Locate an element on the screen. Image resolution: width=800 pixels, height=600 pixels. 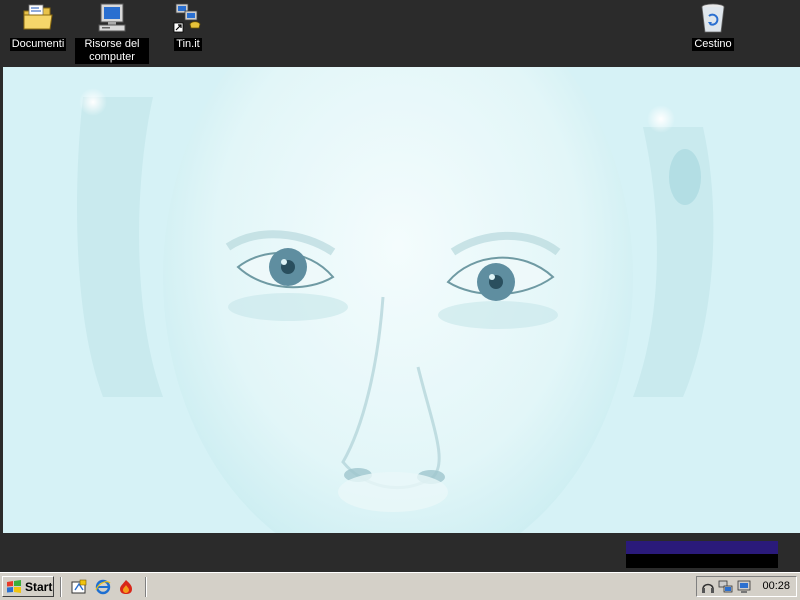
my-computer-icon is located at coordinates (112, 18).